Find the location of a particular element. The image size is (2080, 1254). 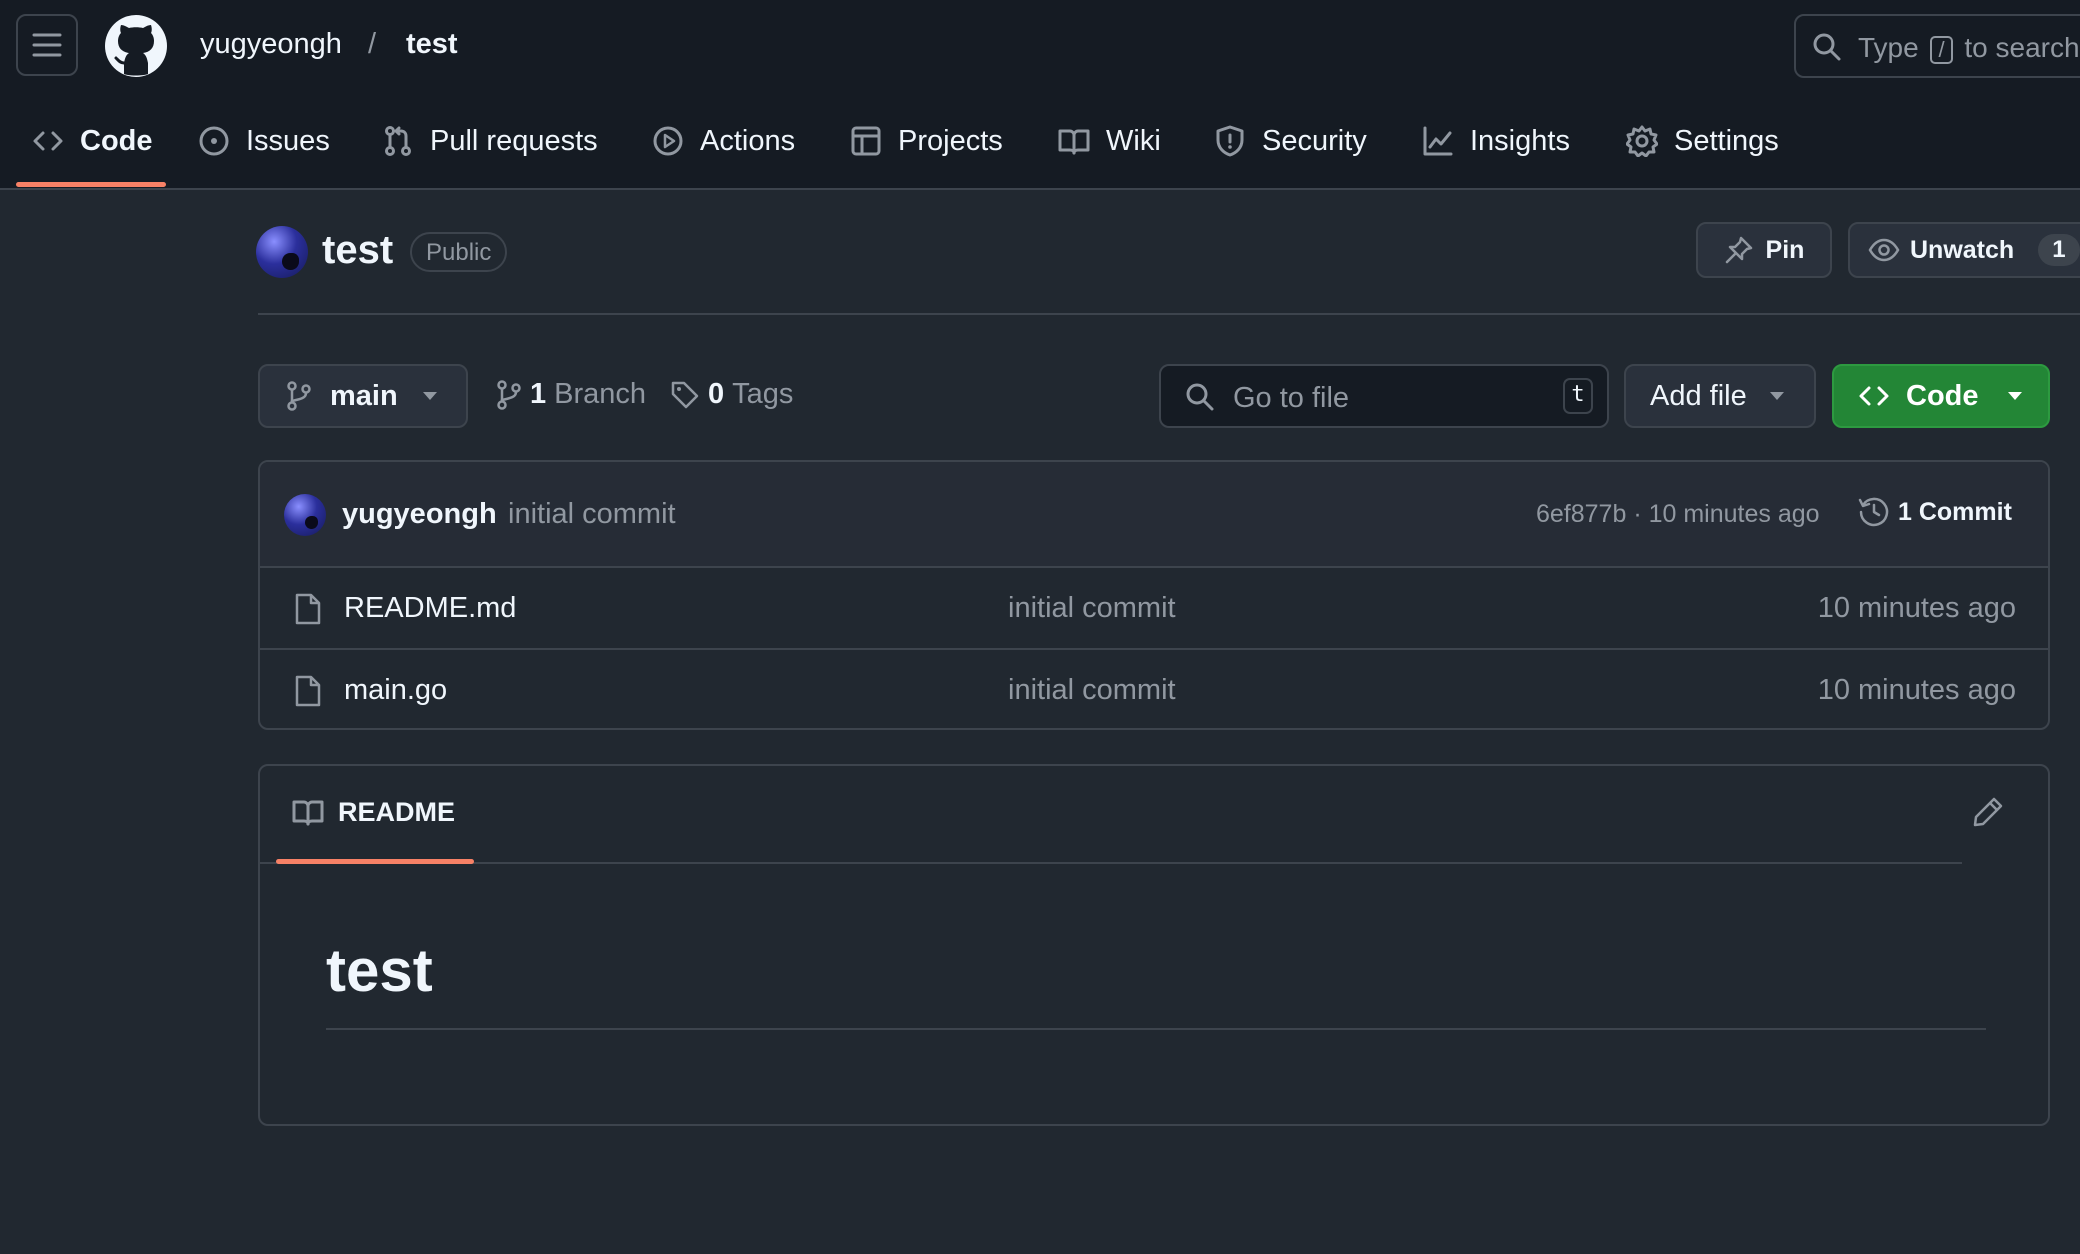

branch-name: main is located at coordinates (364, 395).